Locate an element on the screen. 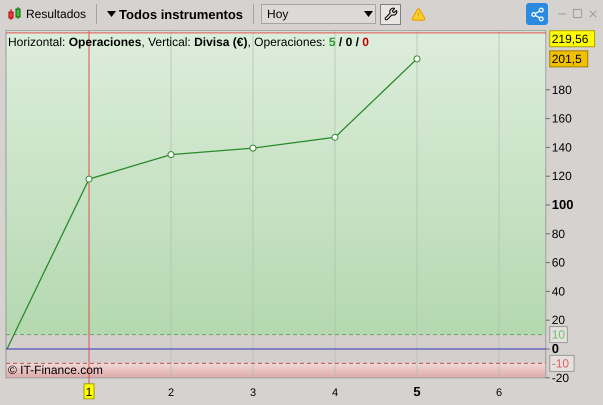 The width and height of the screenshot is (603, 405). close-icon is located at coordinates (593, 14).